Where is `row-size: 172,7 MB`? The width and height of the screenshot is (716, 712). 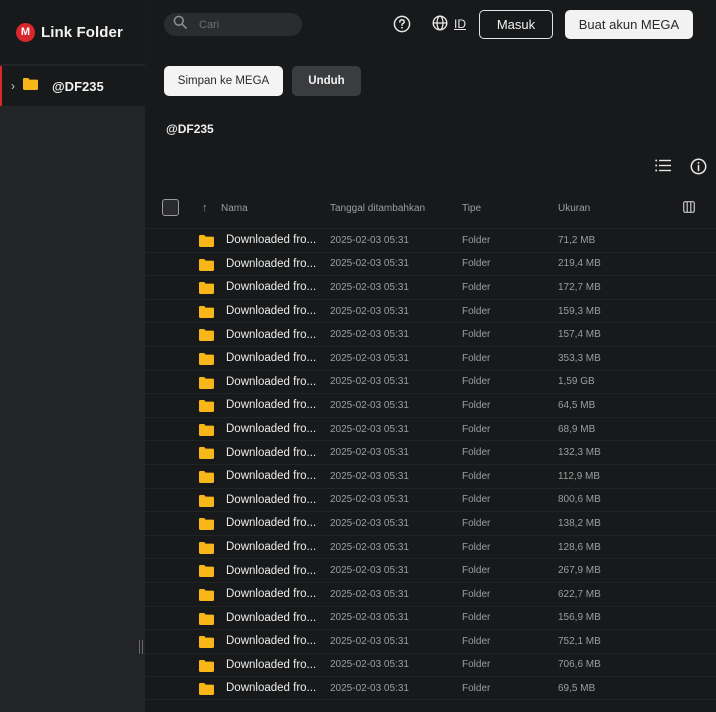
row-size: 172,7 MB is located at coordinates (579, 287).